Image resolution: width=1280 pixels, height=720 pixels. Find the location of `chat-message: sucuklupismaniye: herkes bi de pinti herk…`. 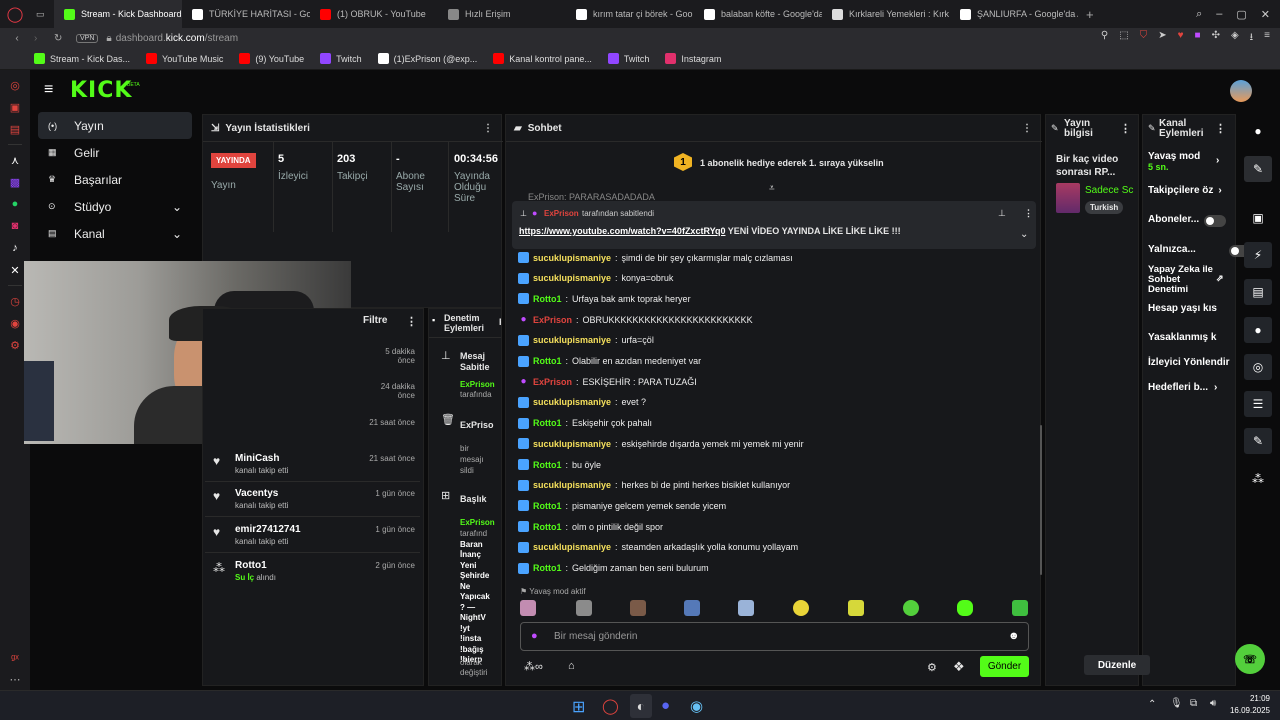

chat-message: sucuklupismaniye: herkes bi de pinti herk… is located at coordinates (654, 485).